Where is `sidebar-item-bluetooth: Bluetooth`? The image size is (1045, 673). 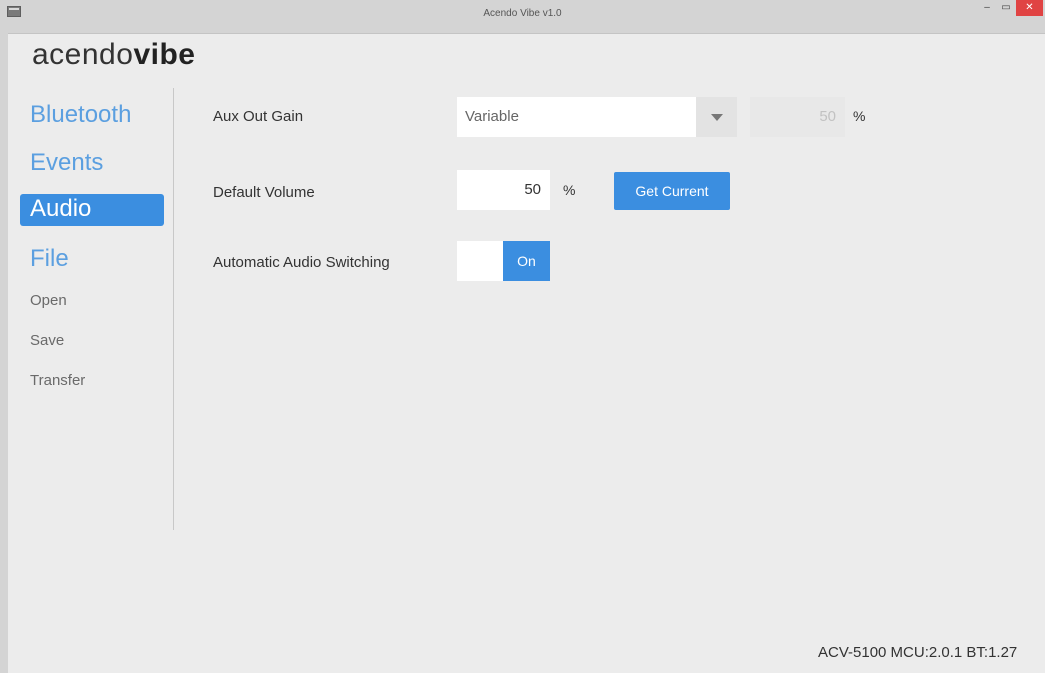 sidebar-item-bluetooth: Bluetooth is located at coordinates (92, 116).